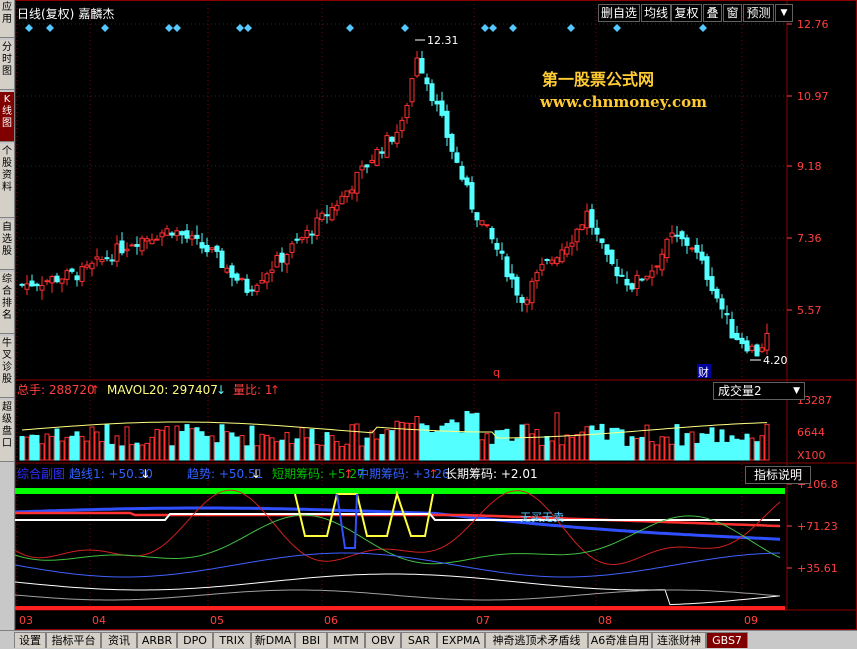 This screenshot has height=649, width=857. I want to click on volume-indicator-select: 成交量2 ▼, so click(759, 391).